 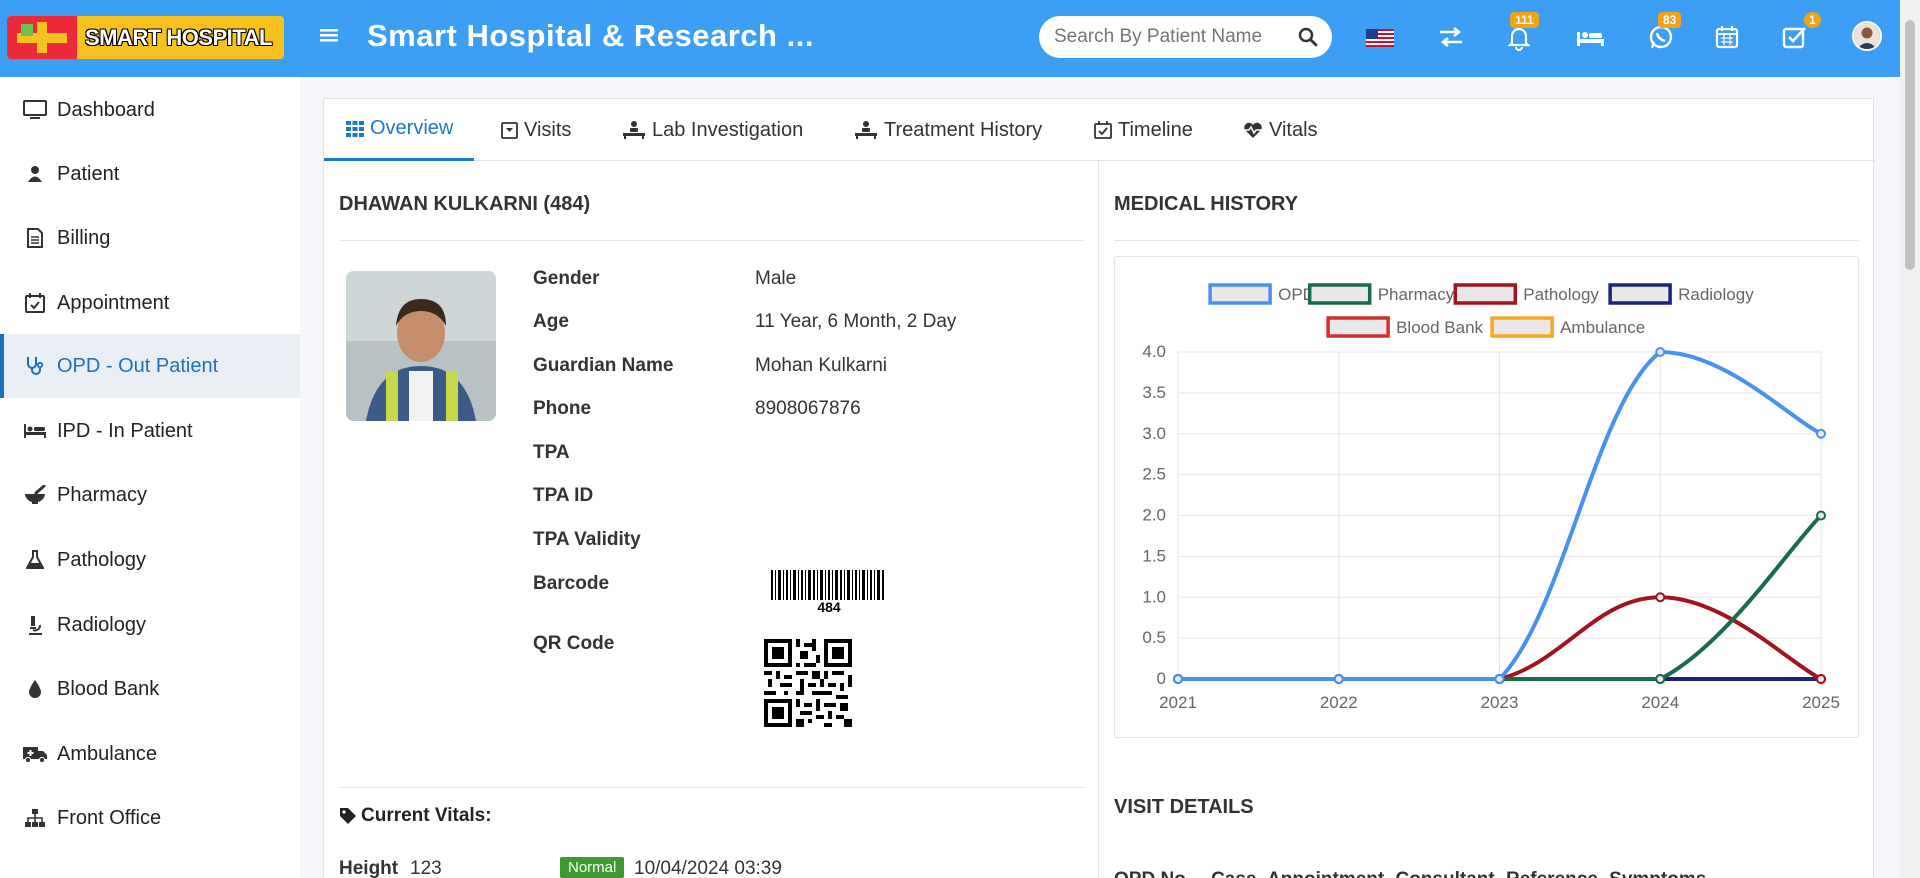 I want to click on sidebar-item-ipd: IPD - In Patient, so click(x=150, y=431).